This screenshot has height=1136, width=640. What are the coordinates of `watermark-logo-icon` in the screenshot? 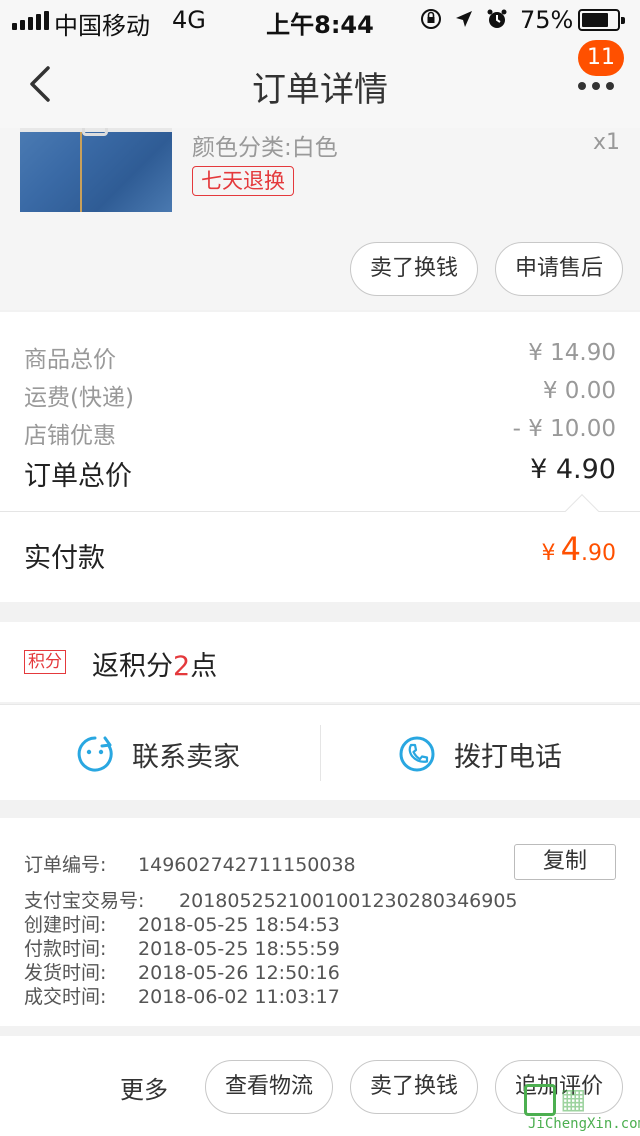 It's located at (540, 1100).